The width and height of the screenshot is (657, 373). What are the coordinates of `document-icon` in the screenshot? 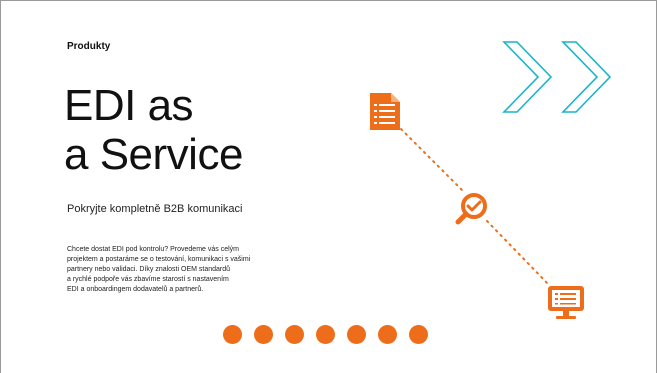 It's located at (385, 111).